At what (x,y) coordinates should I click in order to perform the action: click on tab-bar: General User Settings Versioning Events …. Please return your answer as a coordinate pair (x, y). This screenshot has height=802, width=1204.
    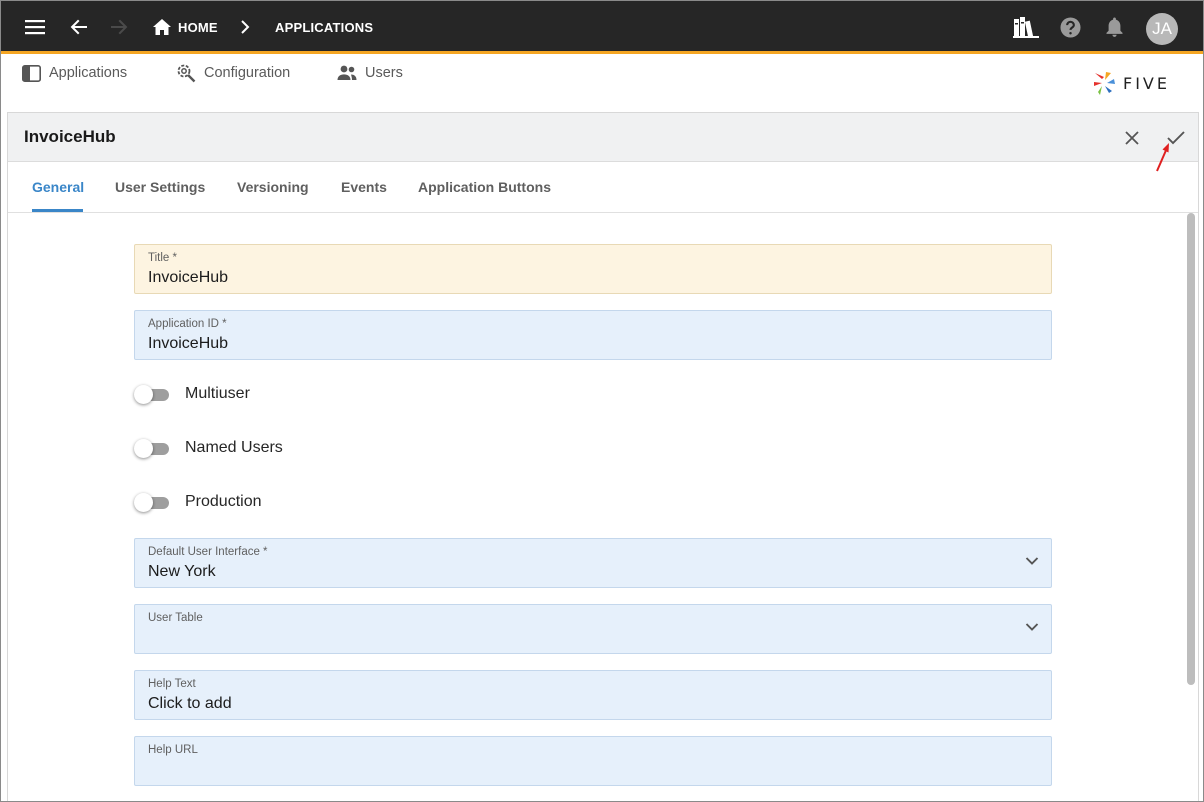
    Looking at the image, I should click on (603, 188).